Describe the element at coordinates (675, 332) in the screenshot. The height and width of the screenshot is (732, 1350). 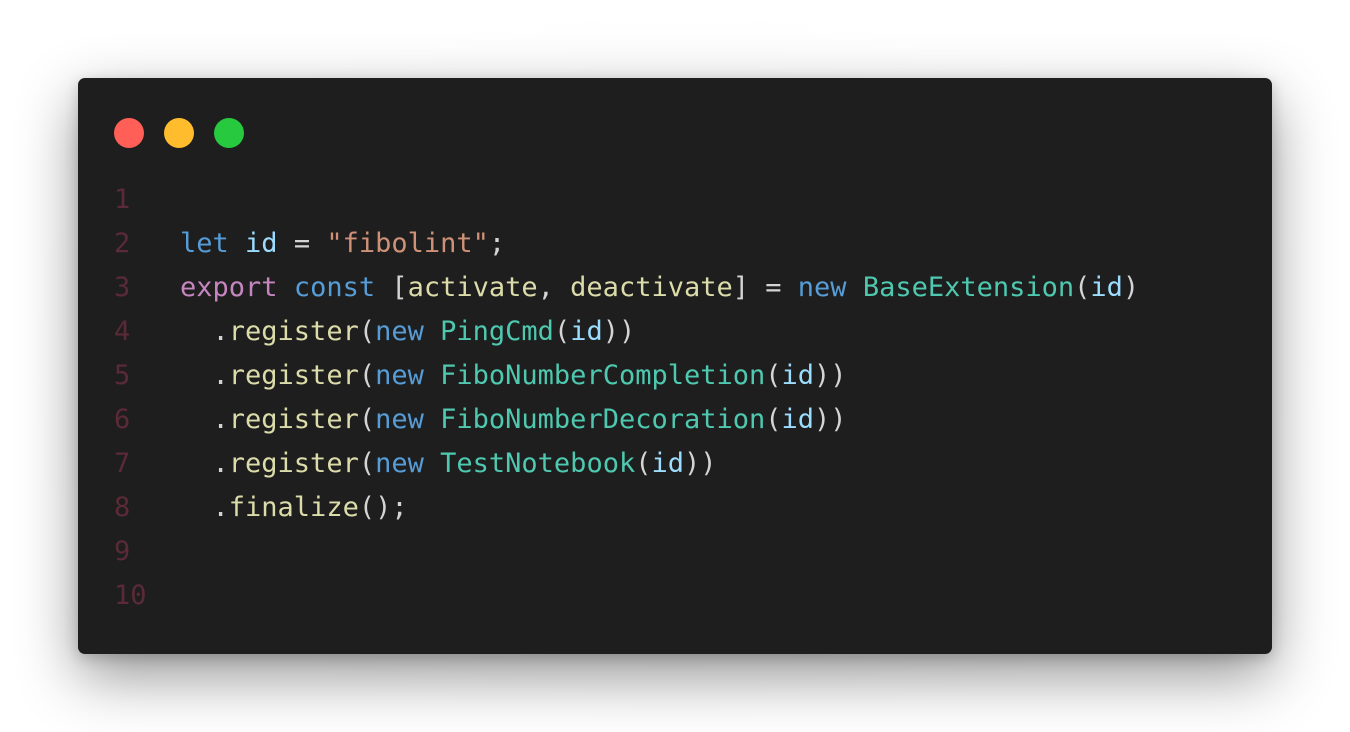
I see `code-line: 4 .register(new PingCmd(id))` at that location.